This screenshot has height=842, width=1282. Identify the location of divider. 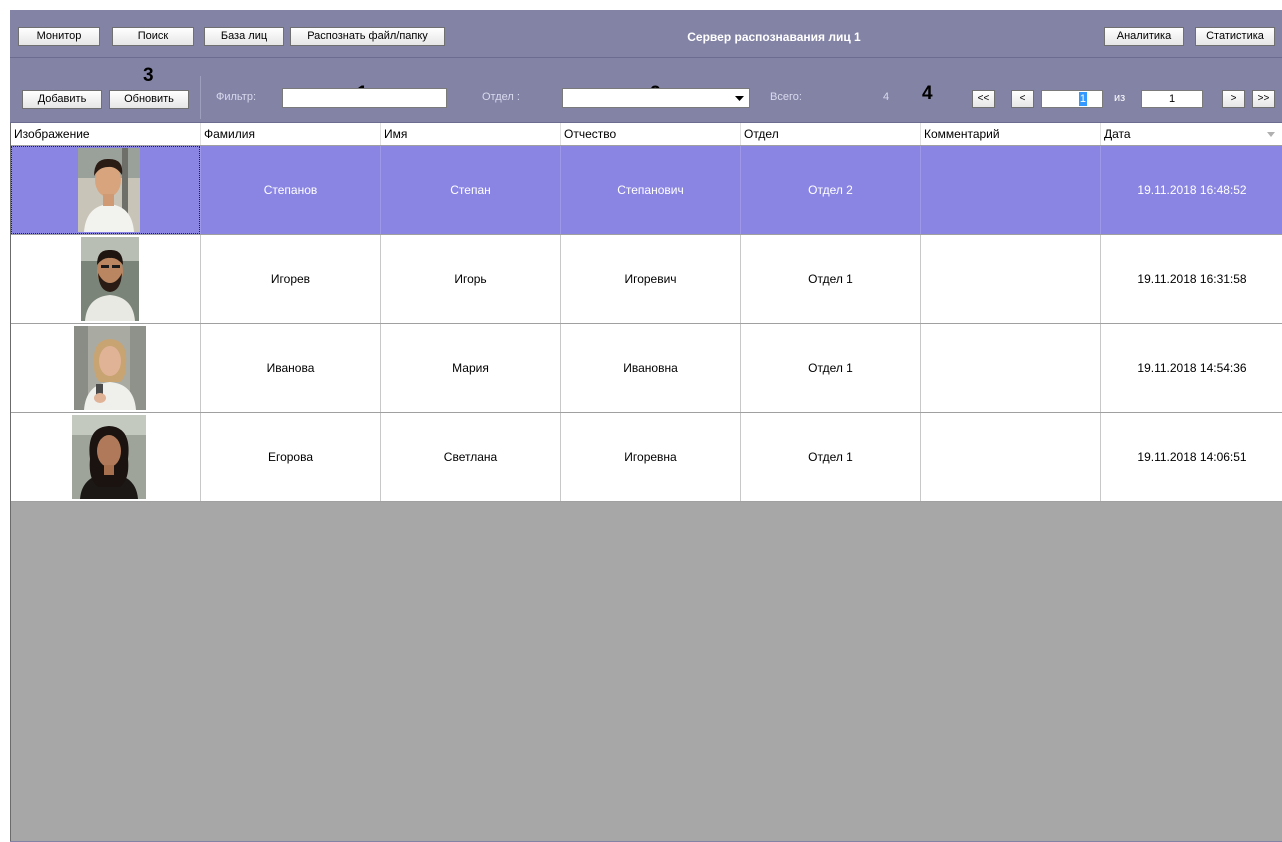
(646, 57).